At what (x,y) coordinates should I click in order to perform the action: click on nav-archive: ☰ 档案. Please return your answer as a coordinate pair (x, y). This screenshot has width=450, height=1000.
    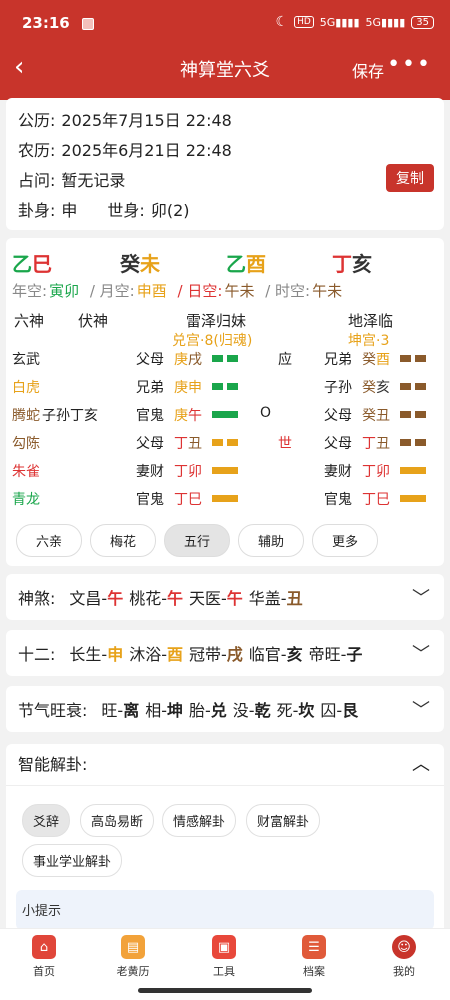
    Looking at the image, I should click on (314, 957).